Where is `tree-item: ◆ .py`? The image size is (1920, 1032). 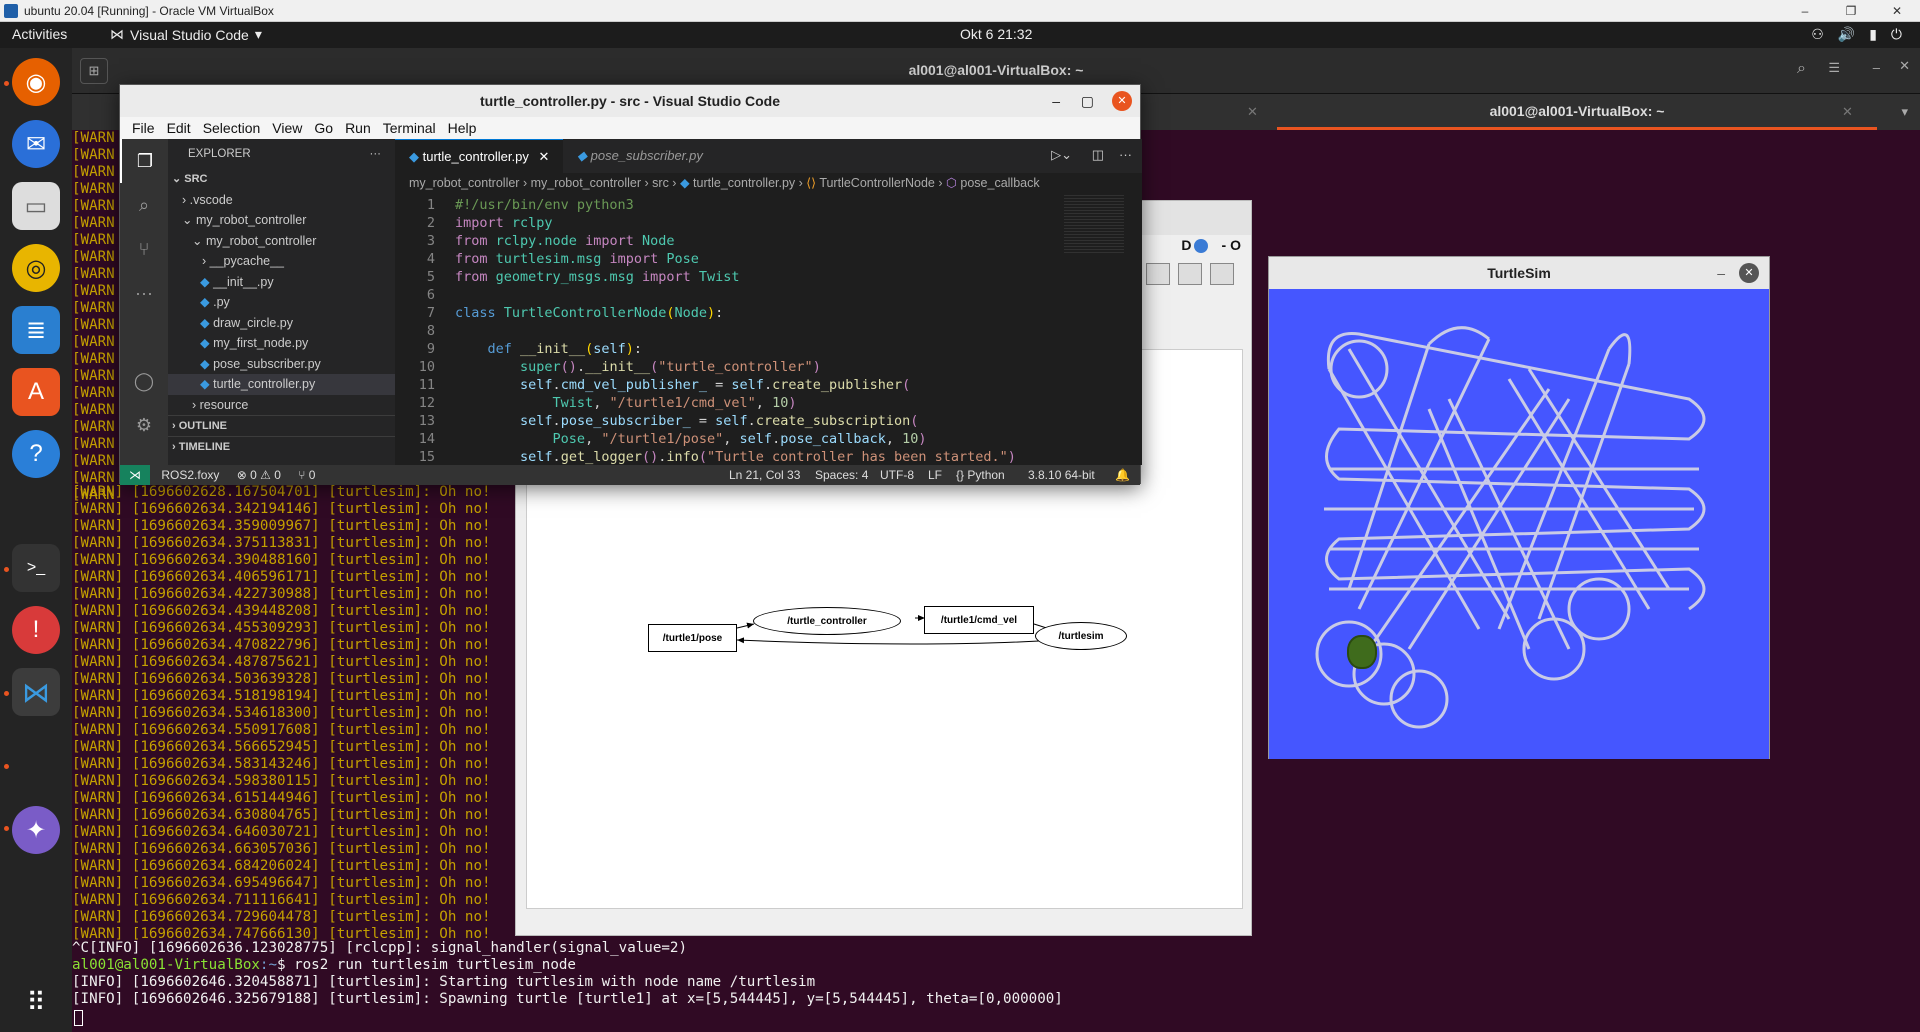
tree-item: ◆ .py is located at coordinates (281, 302).